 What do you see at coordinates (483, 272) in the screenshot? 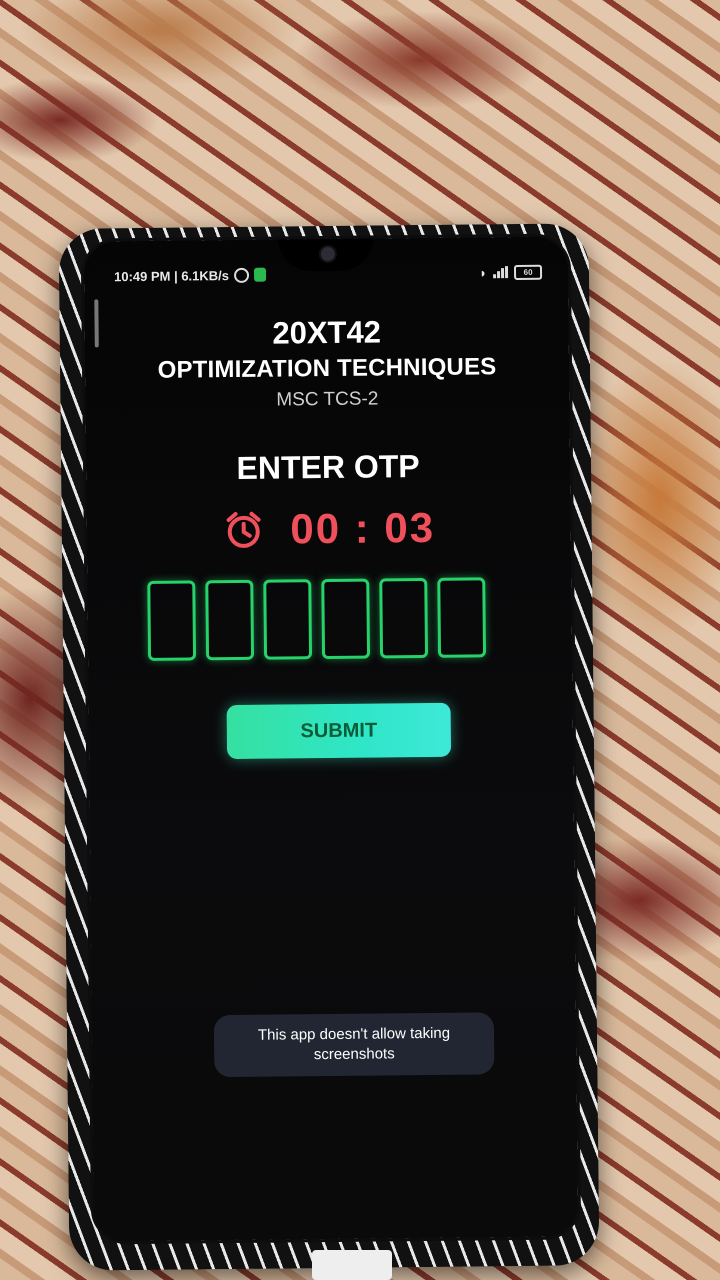
I see `wifi-icon: ◗` at bounding box center [483, 272].